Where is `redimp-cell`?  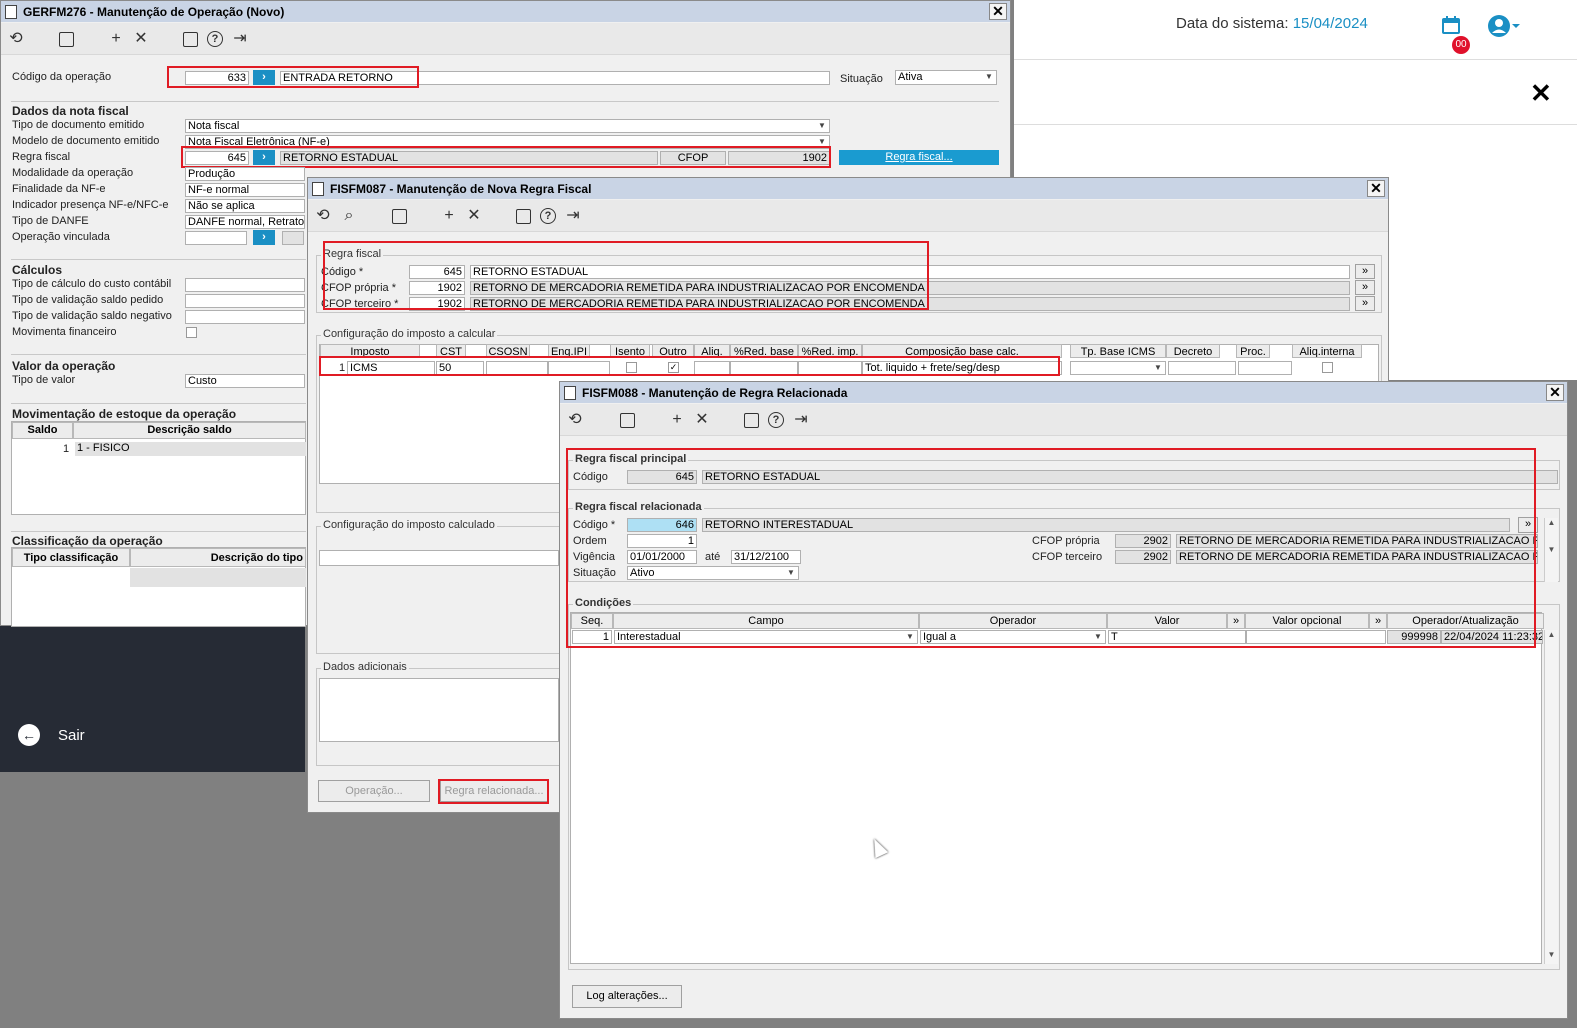 redimp-cell is located at coordinates (830, 368).